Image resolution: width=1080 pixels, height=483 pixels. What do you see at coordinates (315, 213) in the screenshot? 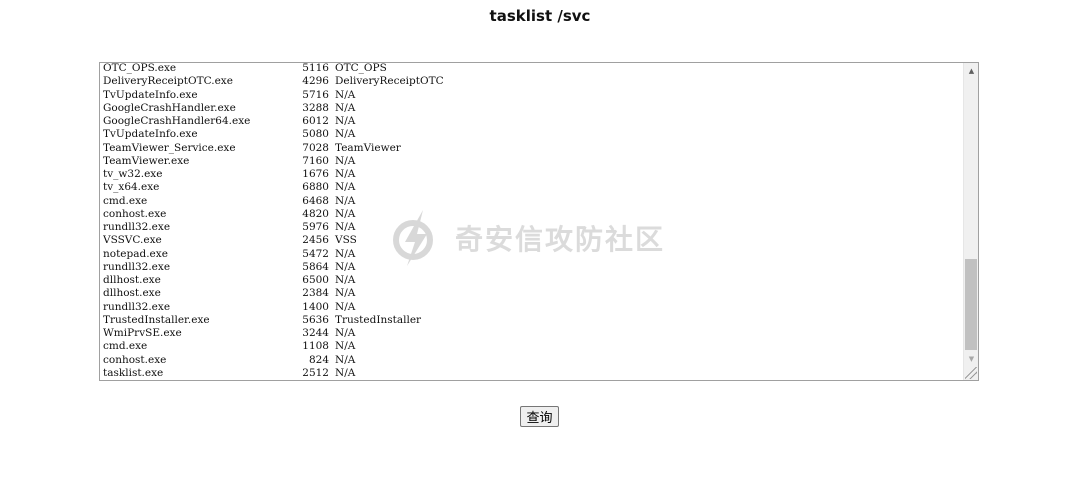
I see `process-pid: 4820` at bounding box center [315, 213].